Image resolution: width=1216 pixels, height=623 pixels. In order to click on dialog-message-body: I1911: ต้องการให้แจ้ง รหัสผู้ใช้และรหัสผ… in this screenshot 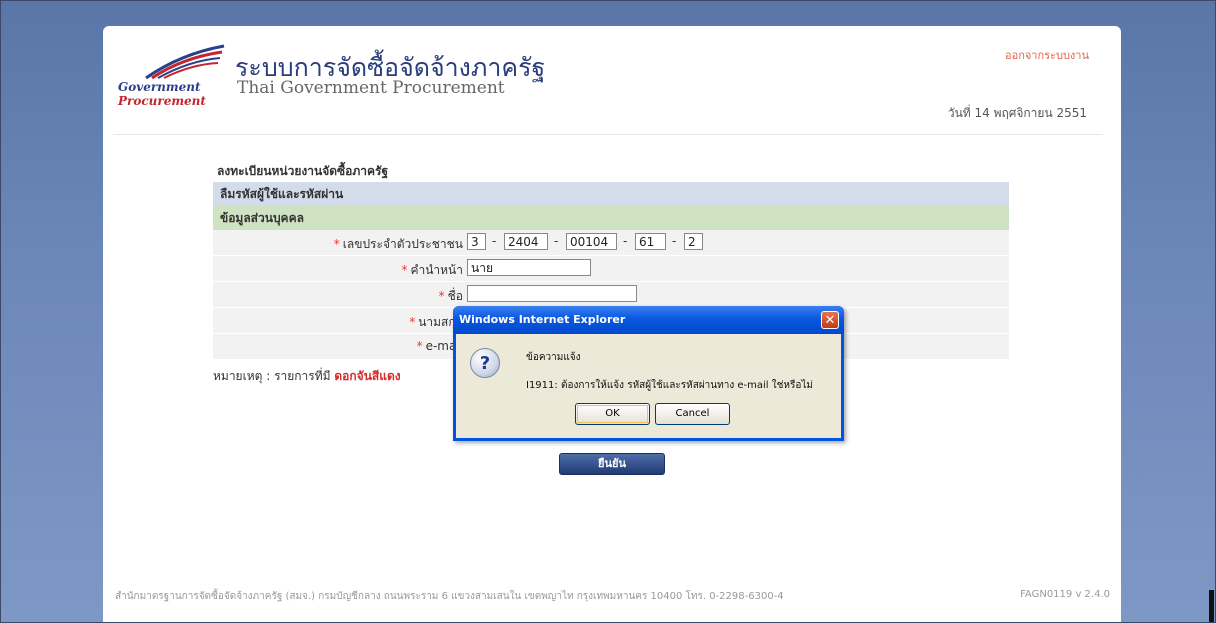, I will do `click(670, 385)`.